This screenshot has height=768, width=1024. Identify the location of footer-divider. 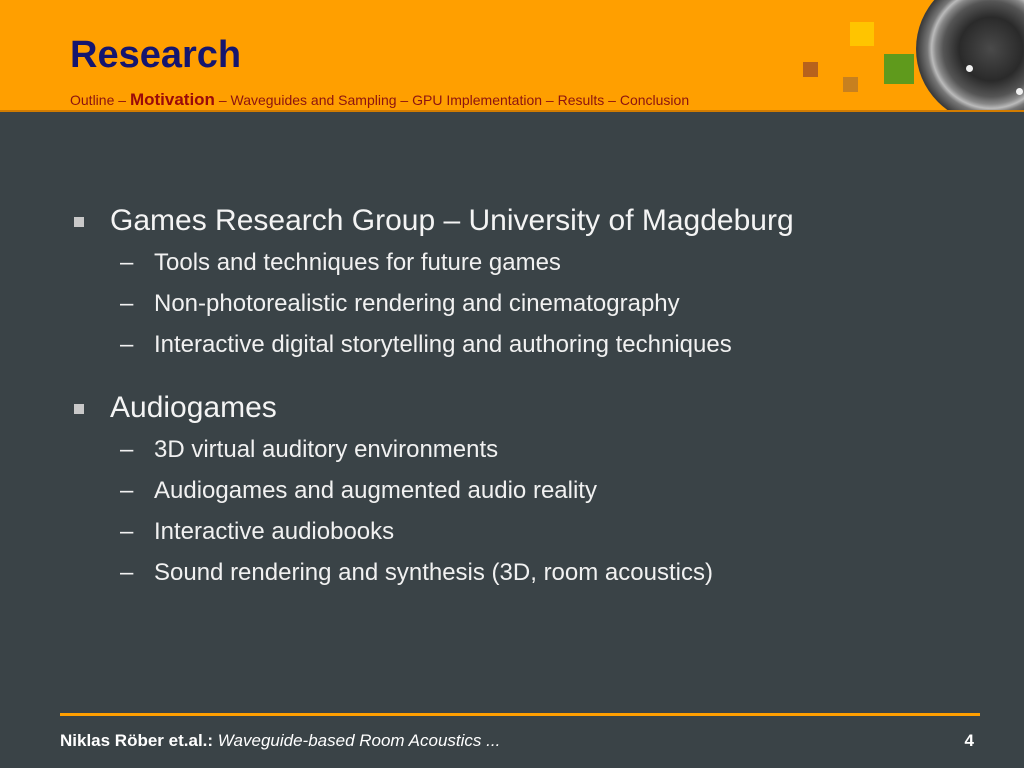
(520, 714).